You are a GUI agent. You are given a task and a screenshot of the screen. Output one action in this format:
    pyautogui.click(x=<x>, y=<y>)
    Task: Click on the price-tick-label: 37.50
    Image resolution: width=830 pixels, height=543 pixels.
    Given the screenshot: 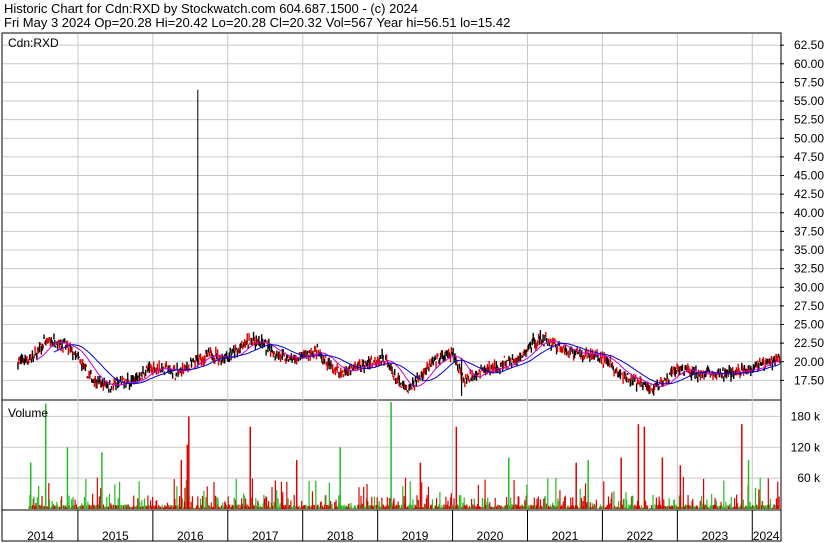 What is the action you would take?
    pyautogui.click(x=809, y=231)
    